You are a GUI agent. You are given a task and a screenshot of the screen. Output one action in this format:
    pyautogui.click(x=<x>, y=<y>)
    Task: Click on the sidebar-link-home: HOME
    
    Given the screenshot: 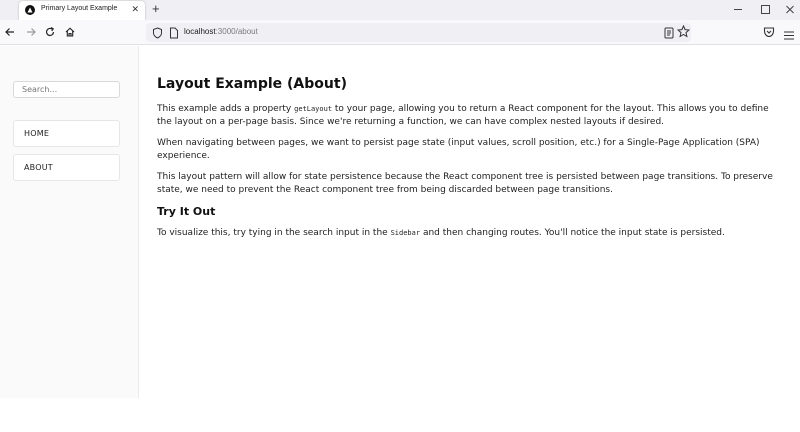 What is the action you would take?
    pyautogui.click(x=66, y=133)
    